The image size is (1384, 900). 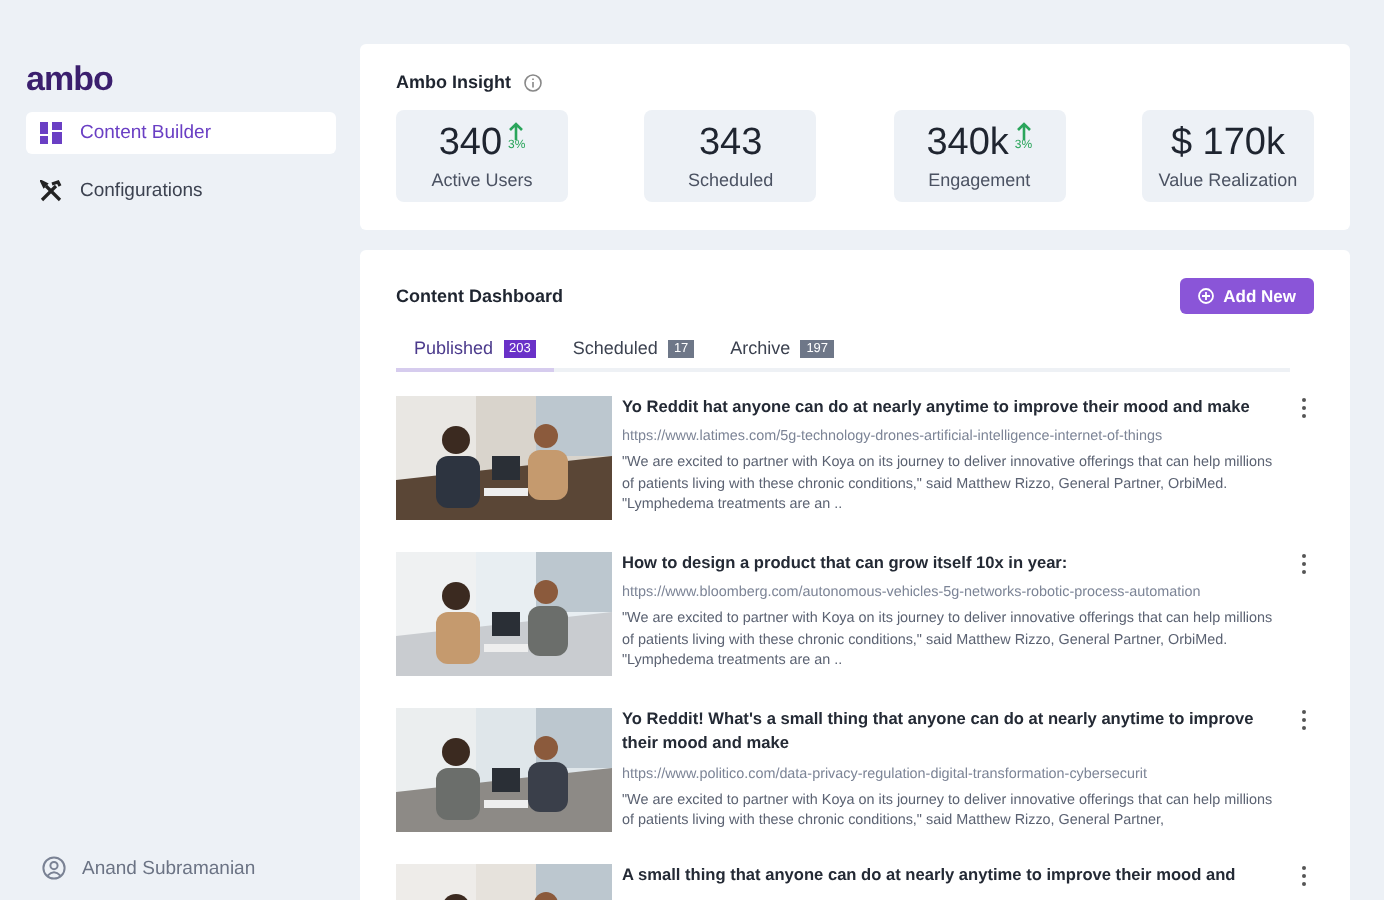 What do you see at coordinates (1227, 144) in the screenshot?
I see `stat-value: $ 170k` at bounding box center [1227, 144].